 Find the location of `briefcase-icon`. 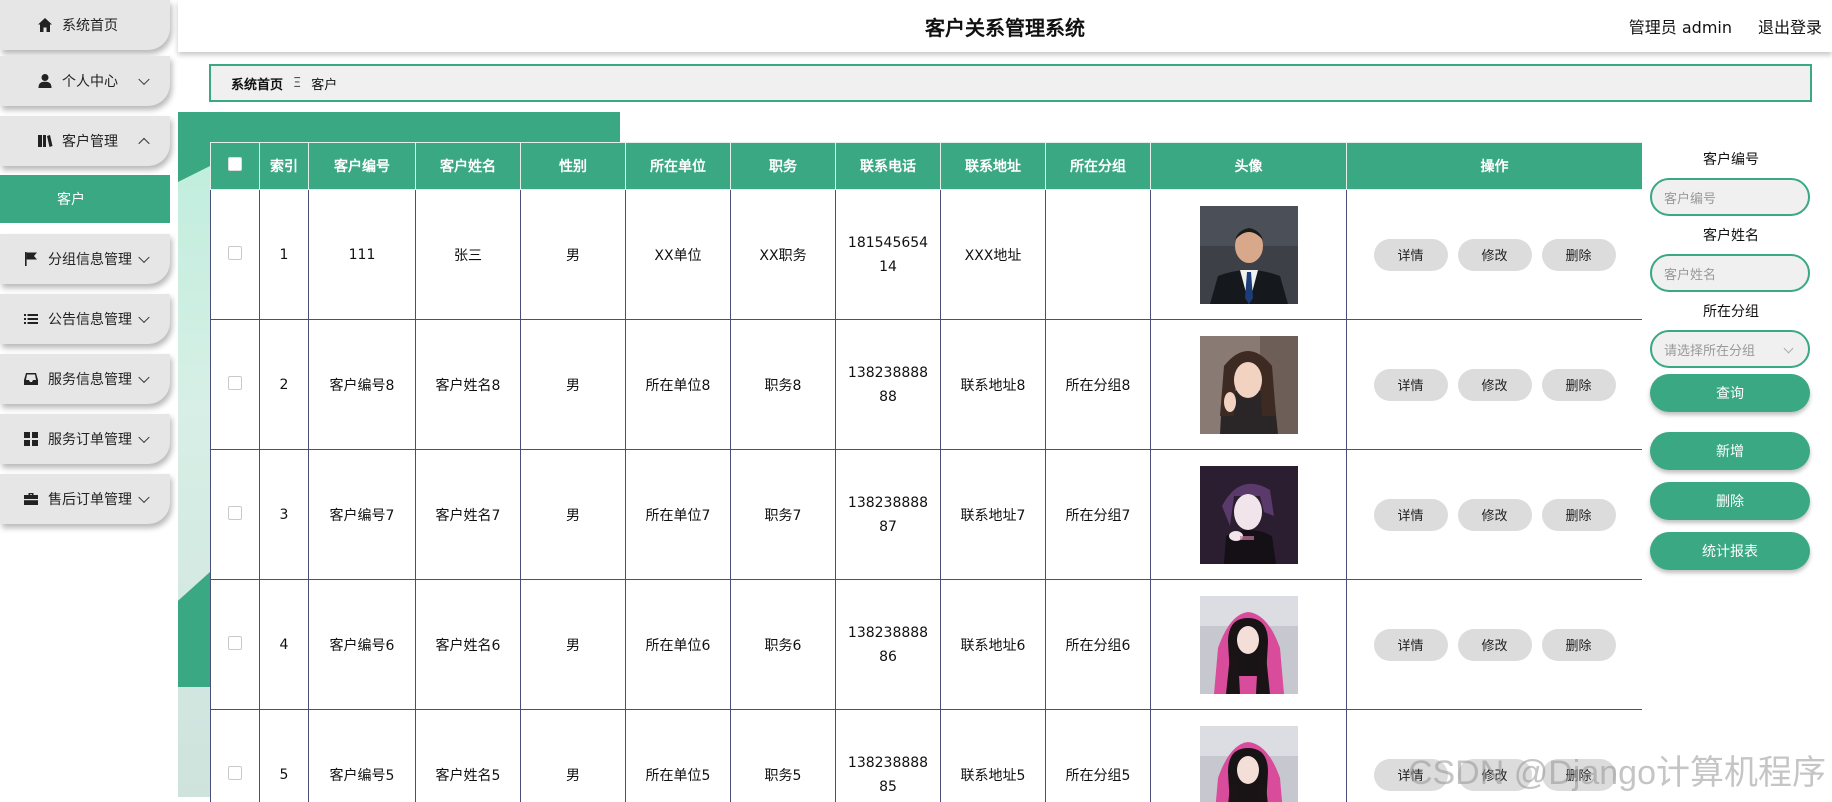

briefcase-icon is located at coordinates (31, 499).